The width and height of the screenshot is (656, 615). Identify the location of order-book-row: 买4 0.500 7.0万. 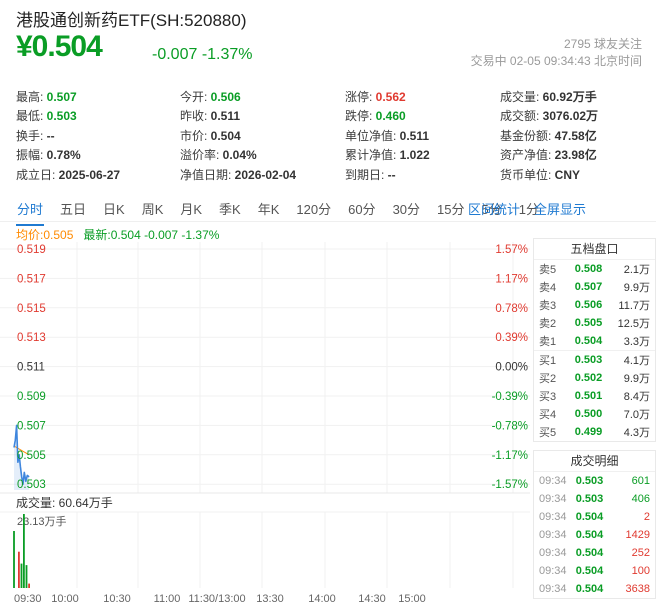
(594, 414).